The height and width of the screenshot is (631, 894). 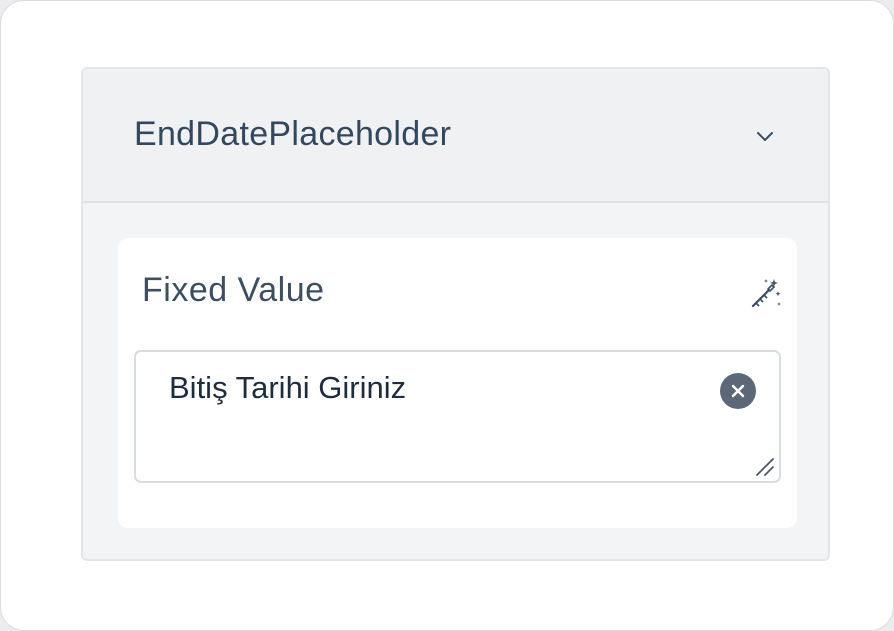 I want to click on magic-wand-icon, so click(x=766, y=293).